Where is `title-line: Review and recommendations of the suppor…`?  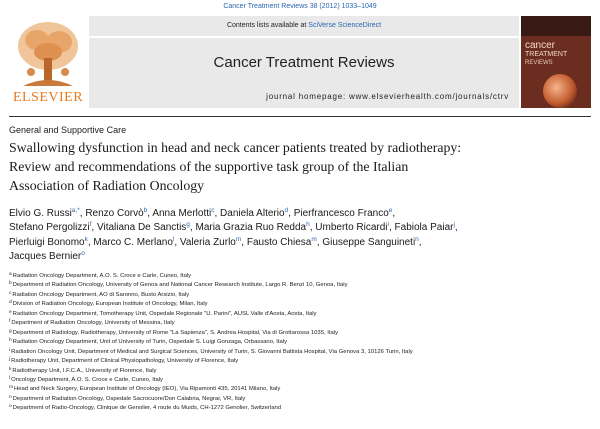
title-line: Review and recommendations of the suppor… is located at coordinates (209, 166).